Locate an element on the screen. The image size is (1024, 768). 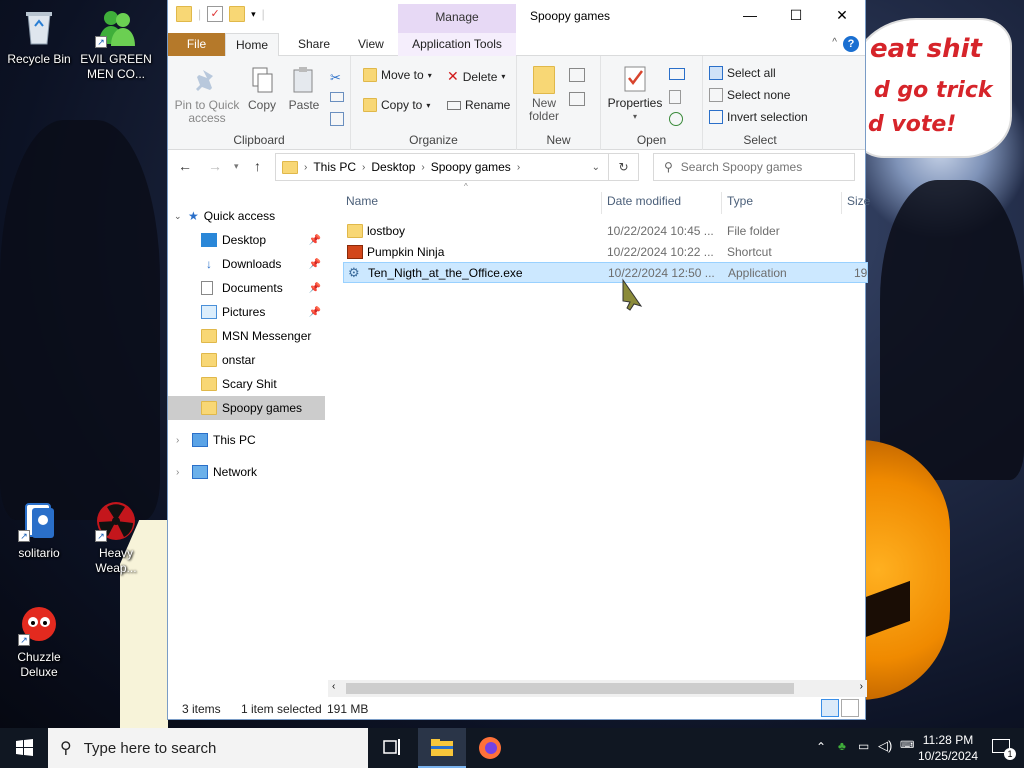
item-count: 3 items is located at coordinates (201, 709).